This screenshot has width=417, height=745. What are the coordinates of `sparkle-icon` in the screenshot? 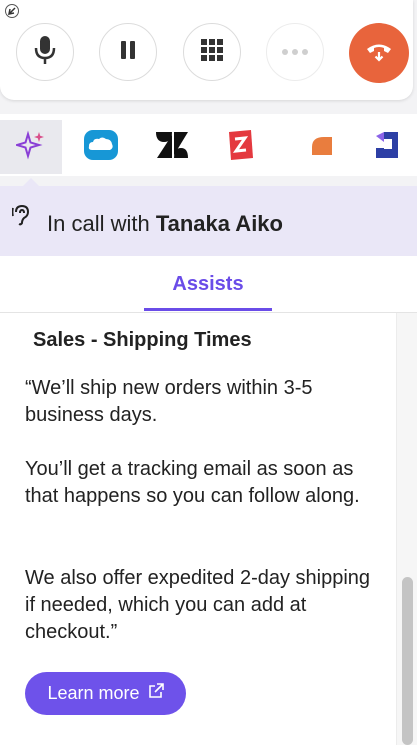 It's located at (29, 147).